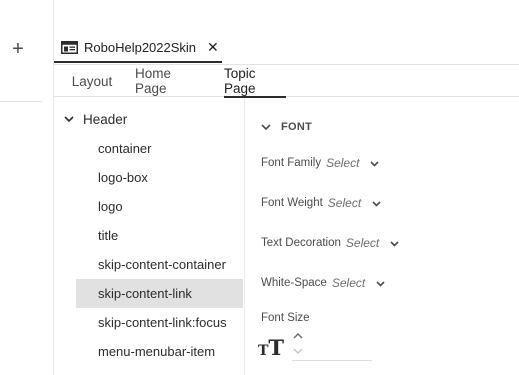  What do you see at coordinates (92, 81) in the screenshot?
I see `tab-layout: Layout` at bounding box center [92, 81].